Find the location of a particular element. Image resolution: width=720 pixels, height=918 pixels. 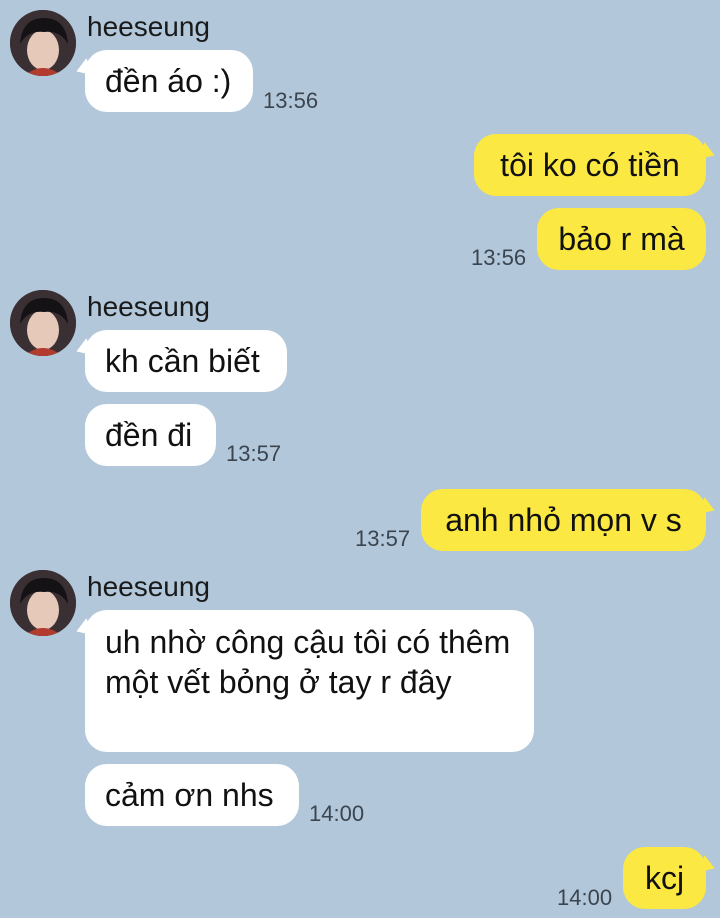

incoming-message-bubble: đền áo :) is located at coordinates (169, 81).